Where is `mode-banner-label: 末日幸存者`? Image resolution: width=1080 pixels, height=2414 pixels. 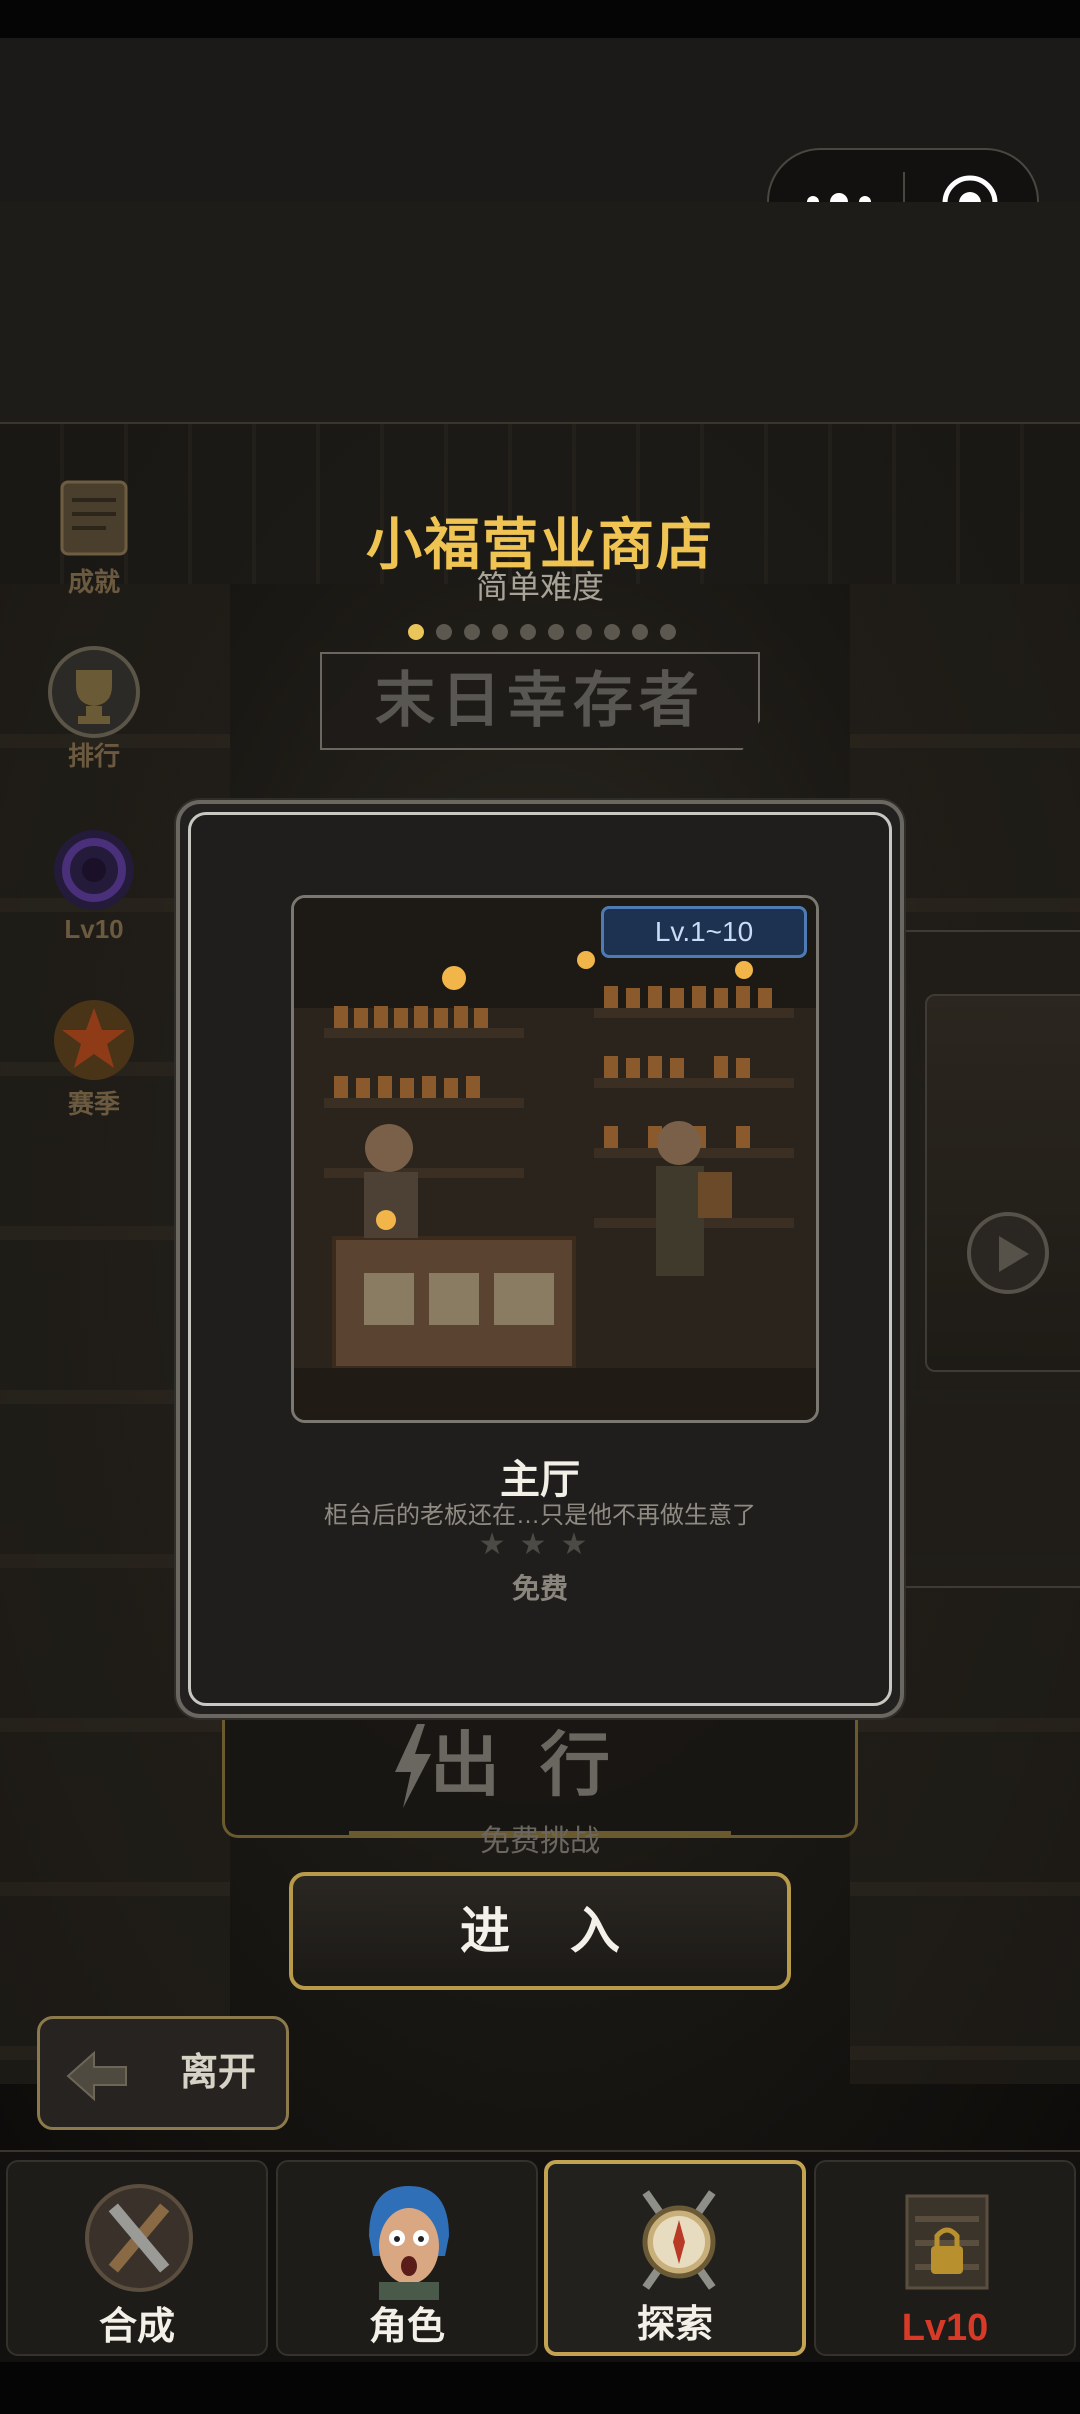
mode-banner-label: 末日幸存者 is located at coordinates (540, 700).